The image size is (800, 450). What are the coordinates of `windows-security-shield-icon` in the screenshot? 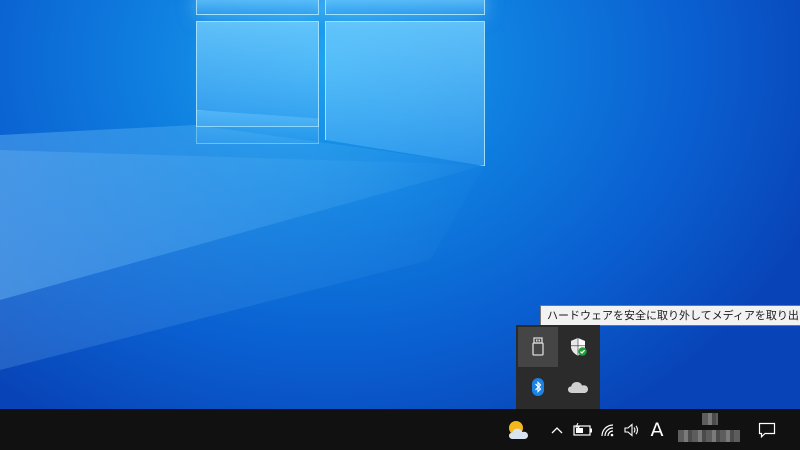 It's located at (579, 347).